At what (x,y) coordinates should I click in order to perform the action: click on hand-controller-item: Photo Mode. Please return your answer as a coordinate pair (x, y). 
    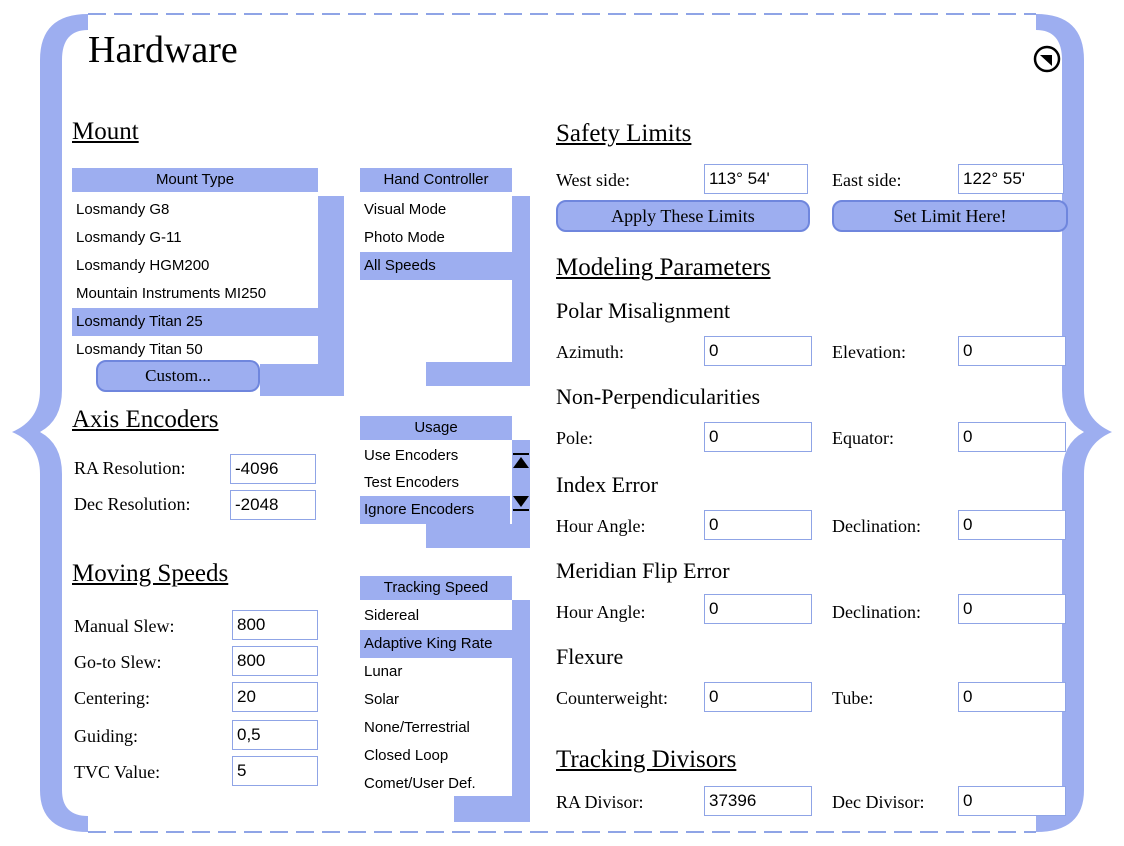
    Looking at the image, I should click on (436, 238).